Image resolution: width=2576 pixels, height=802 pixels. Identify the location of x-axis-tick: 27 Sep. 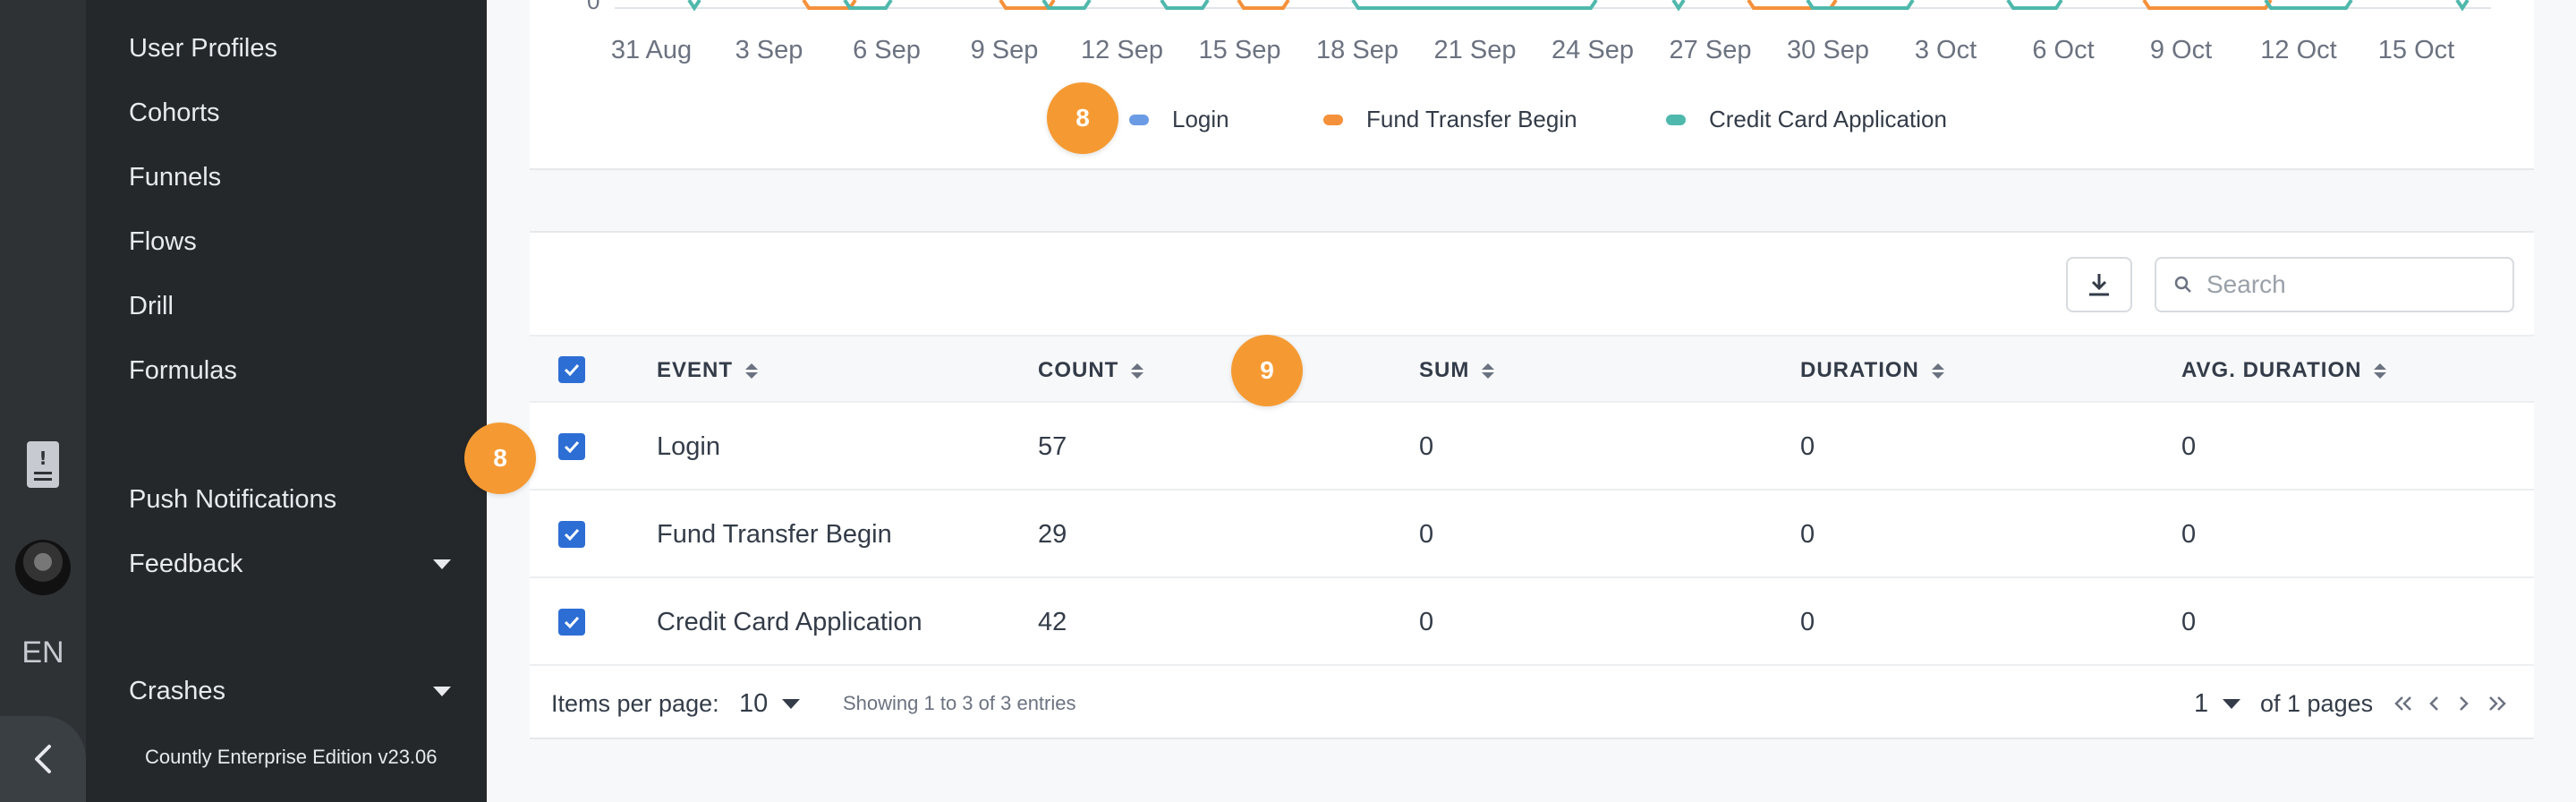
(1710, 50).